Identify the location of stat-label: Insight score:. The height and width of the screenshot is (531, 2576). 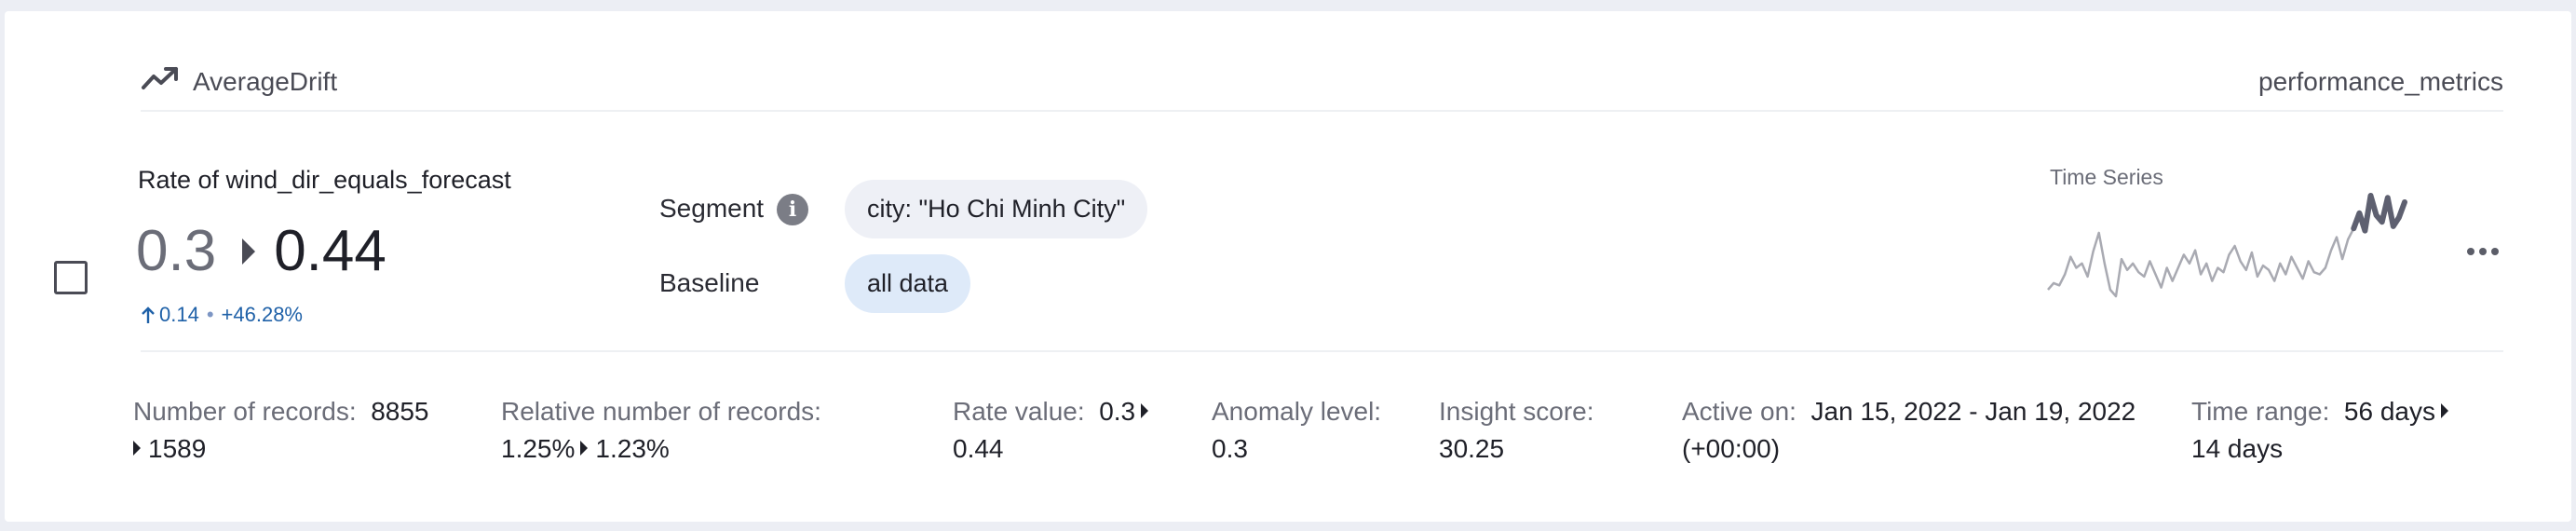
(1516, 412).